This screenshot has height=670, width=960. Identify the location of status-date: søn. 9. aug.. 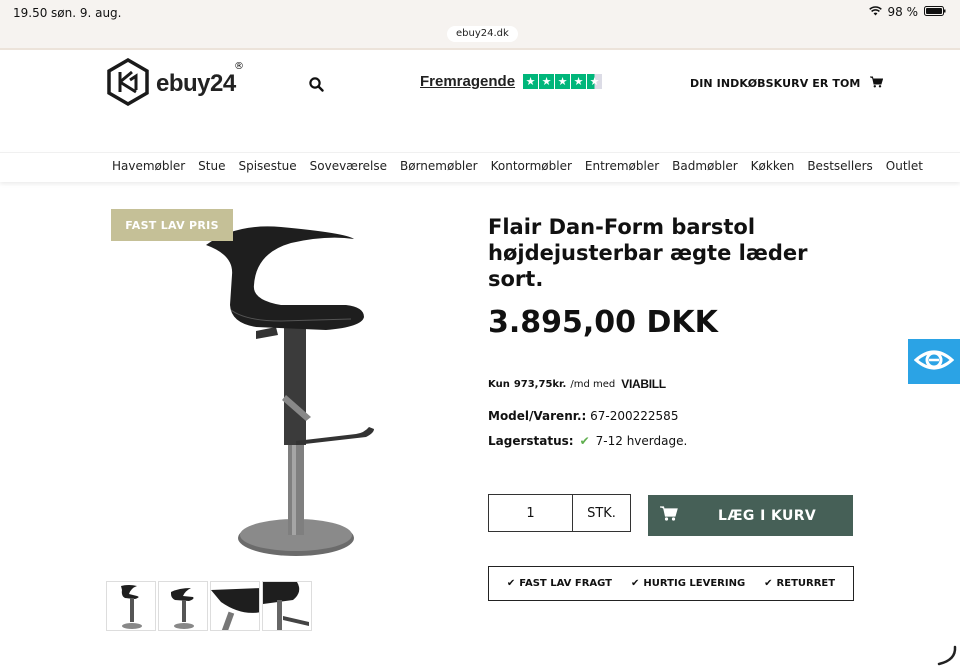
(86, 13).